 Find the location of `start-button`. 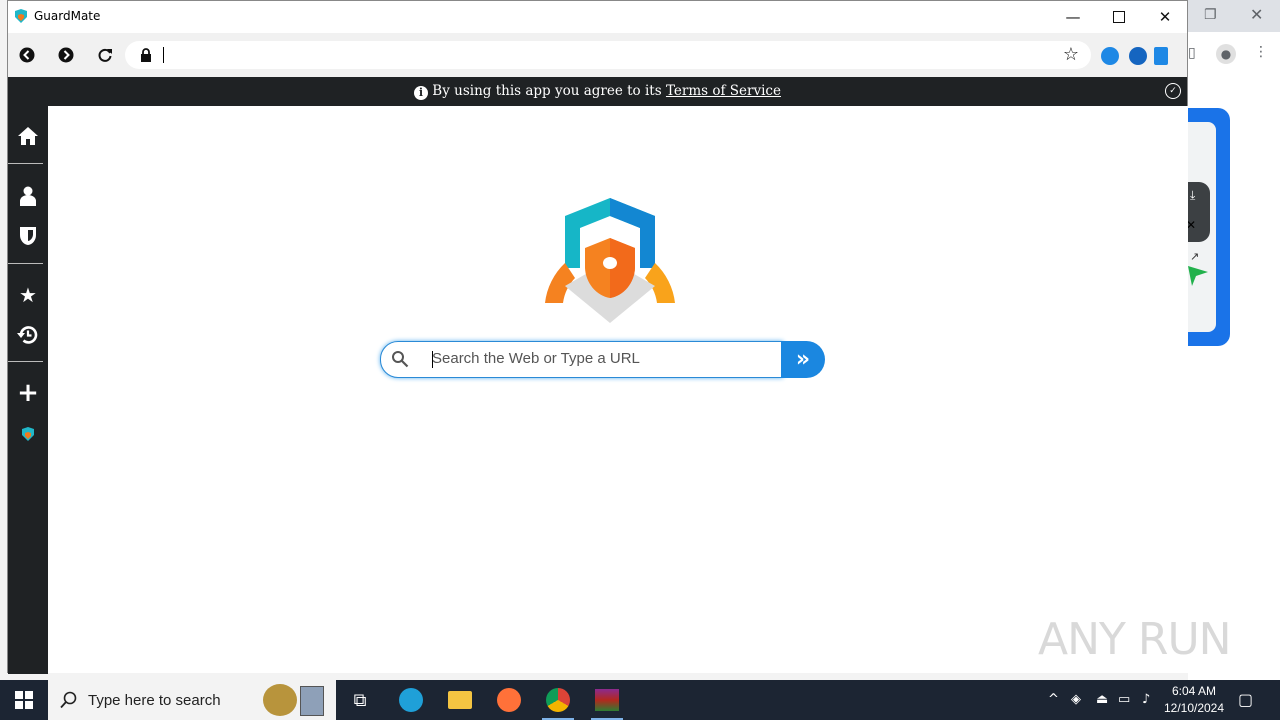

start-button is located at coordinates (24, 700).